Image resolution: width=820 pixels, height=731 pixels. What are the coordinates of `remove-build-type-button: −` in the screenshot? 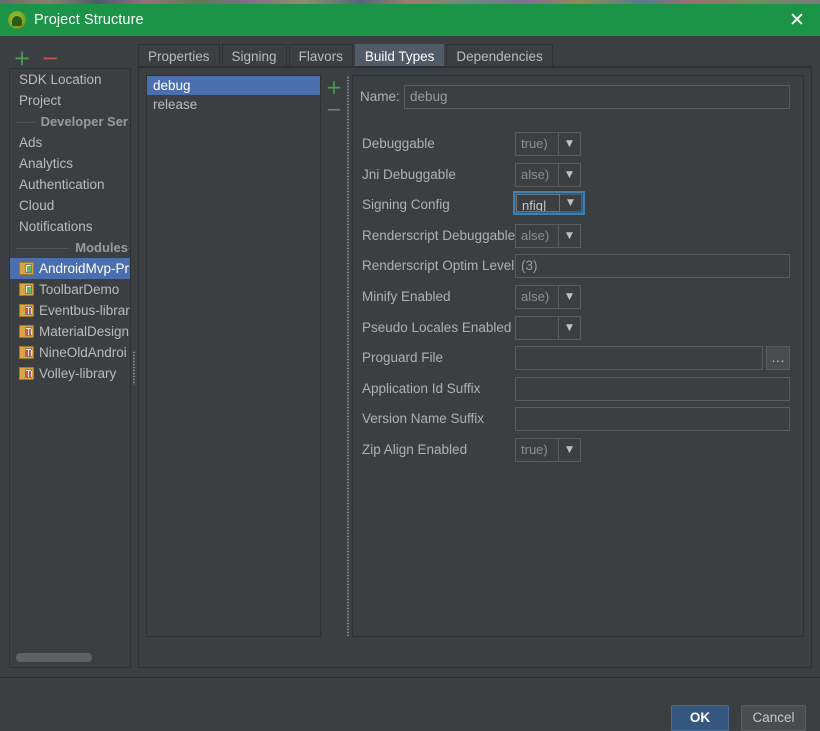 It's located at (334, 109).